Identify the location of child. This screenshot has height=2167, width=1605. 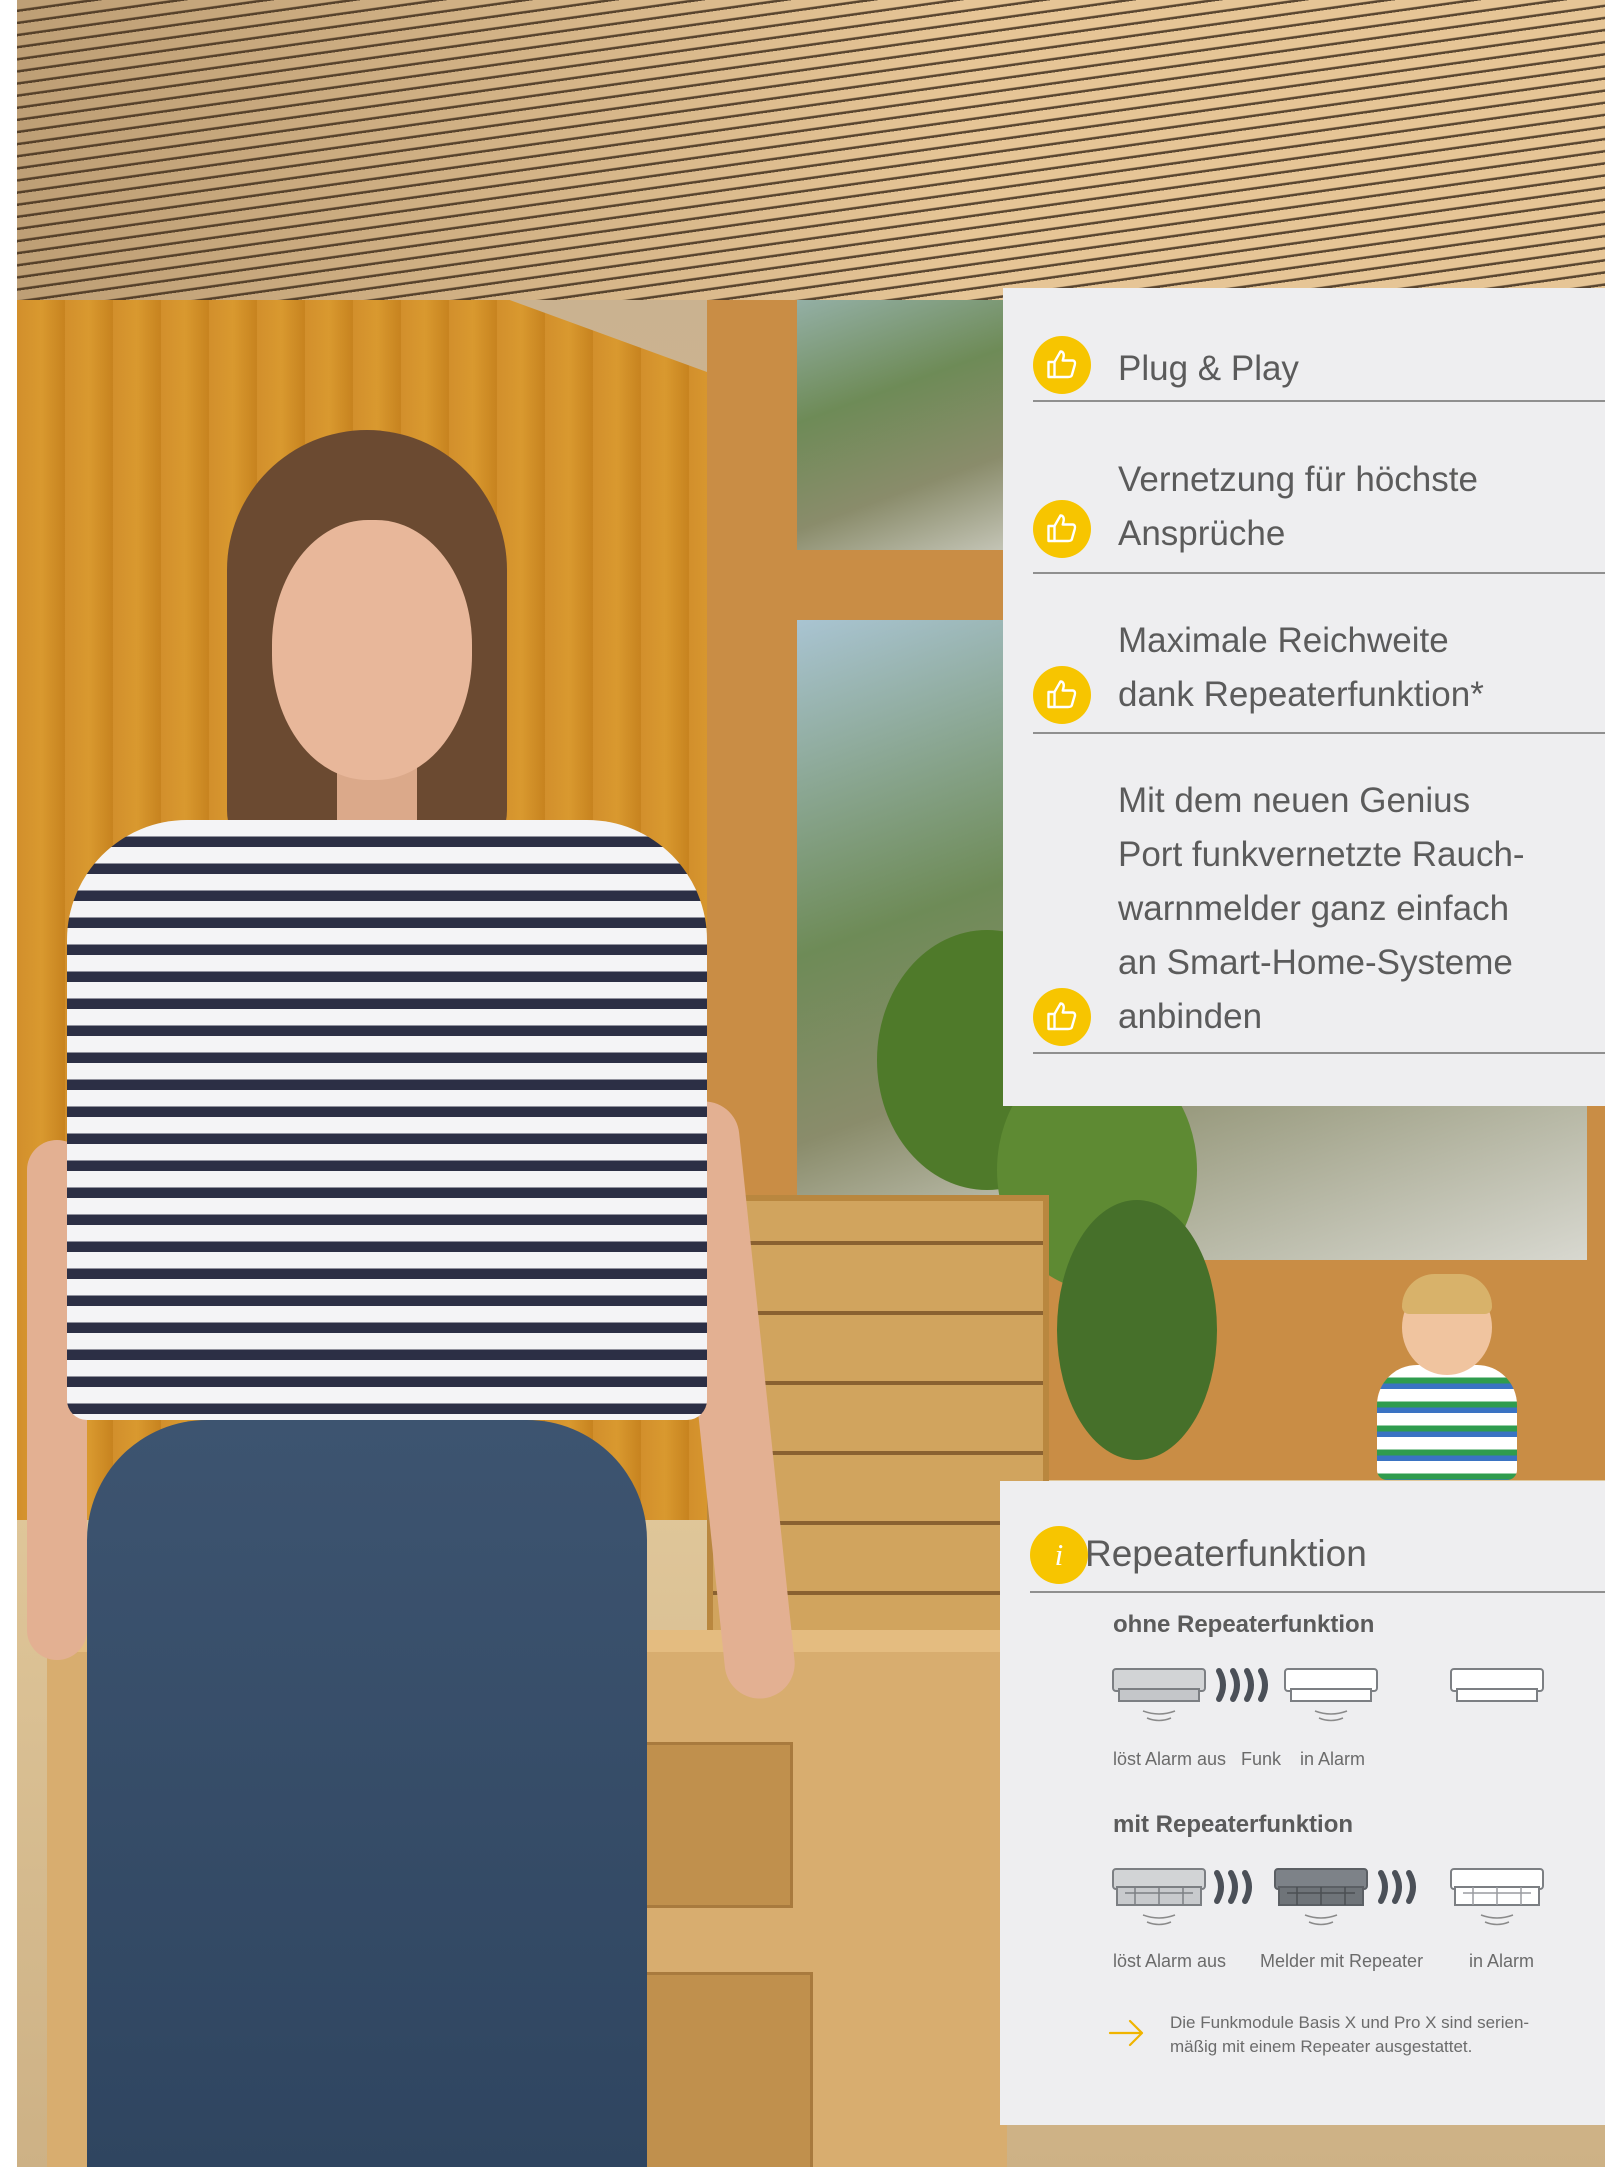
(1447, 1377).